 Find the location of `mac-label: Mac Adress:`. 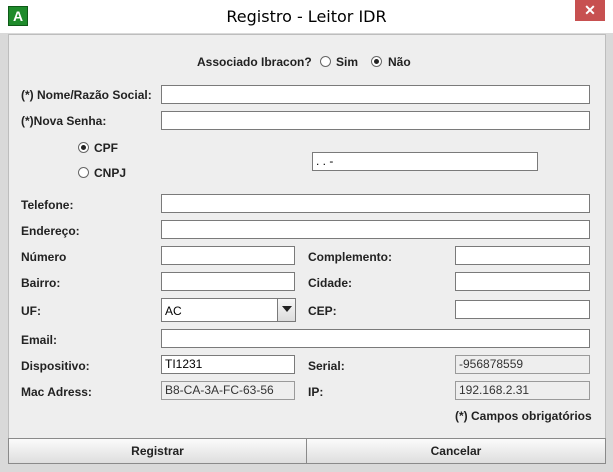

mac-label: Mac Adress: is located at coordinates (56, 392).